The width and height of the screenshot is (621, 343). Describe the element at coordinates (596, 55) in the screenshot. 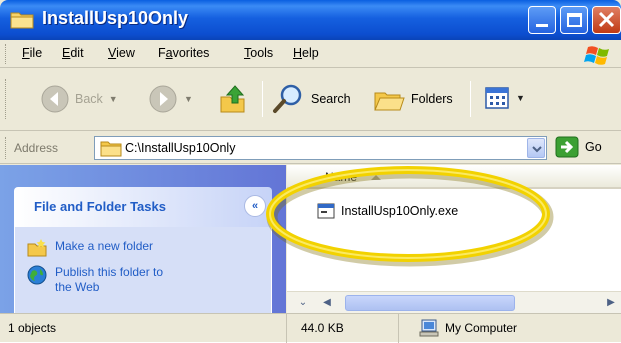

I see `windows-logo-icon` at that location.